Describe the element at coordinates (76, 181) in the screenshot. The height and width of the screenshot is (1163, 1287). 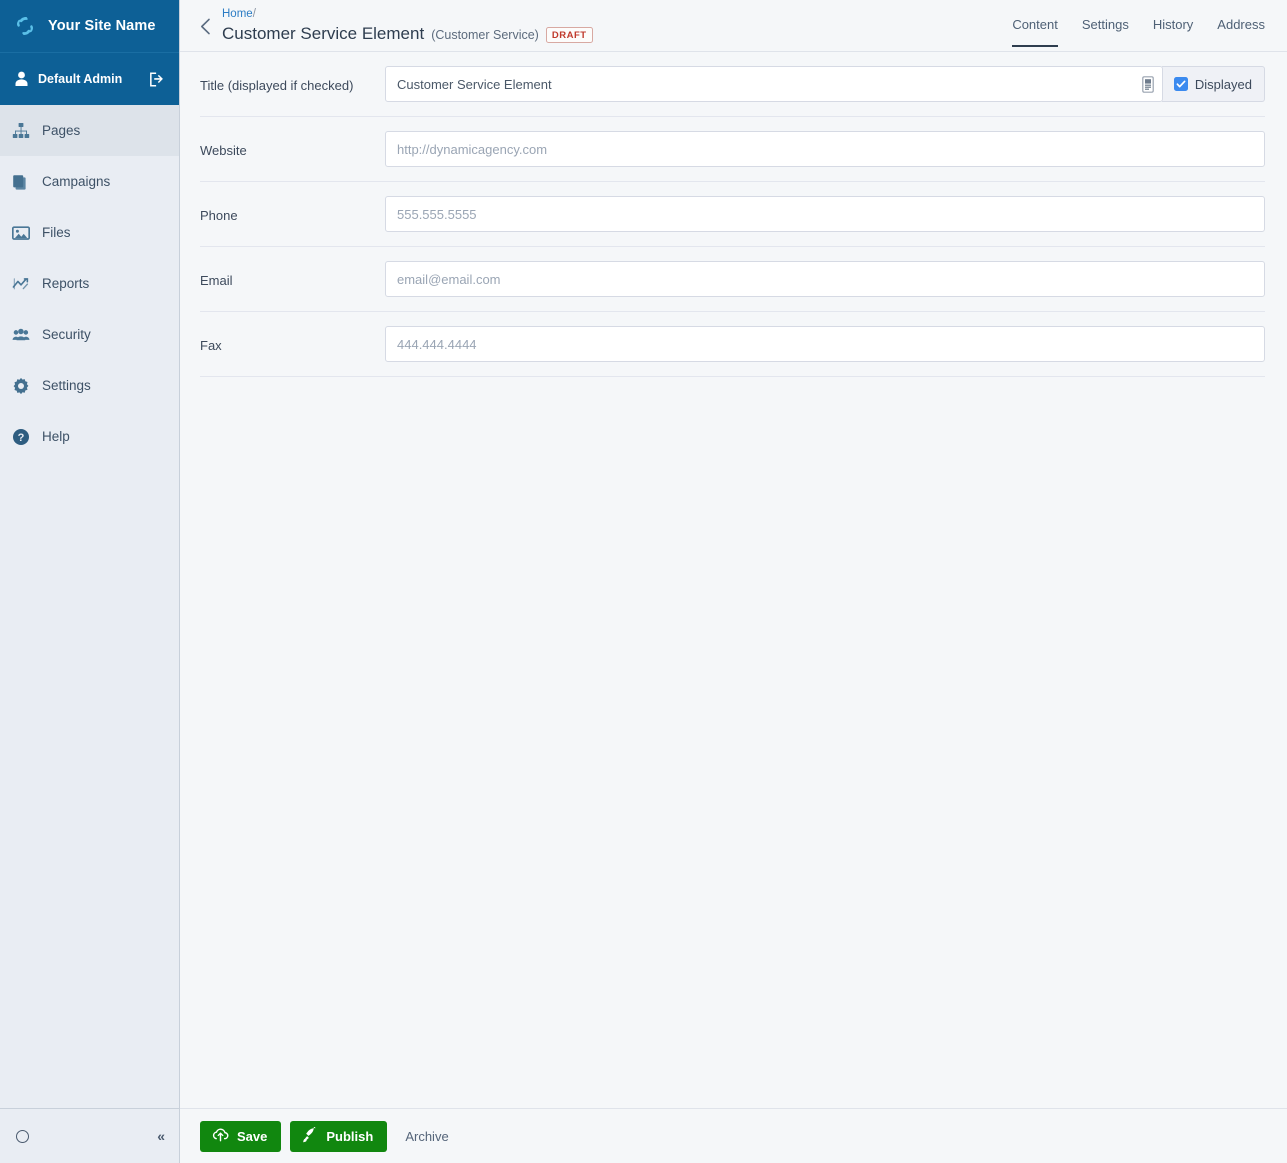
I see `sidebar-item-label: Campaigns` at that location.